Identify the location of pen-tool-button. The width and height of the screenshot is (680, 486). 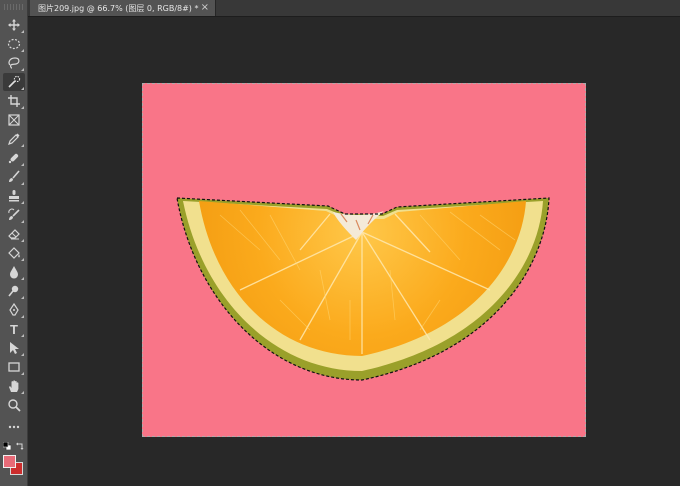
(14, 310).